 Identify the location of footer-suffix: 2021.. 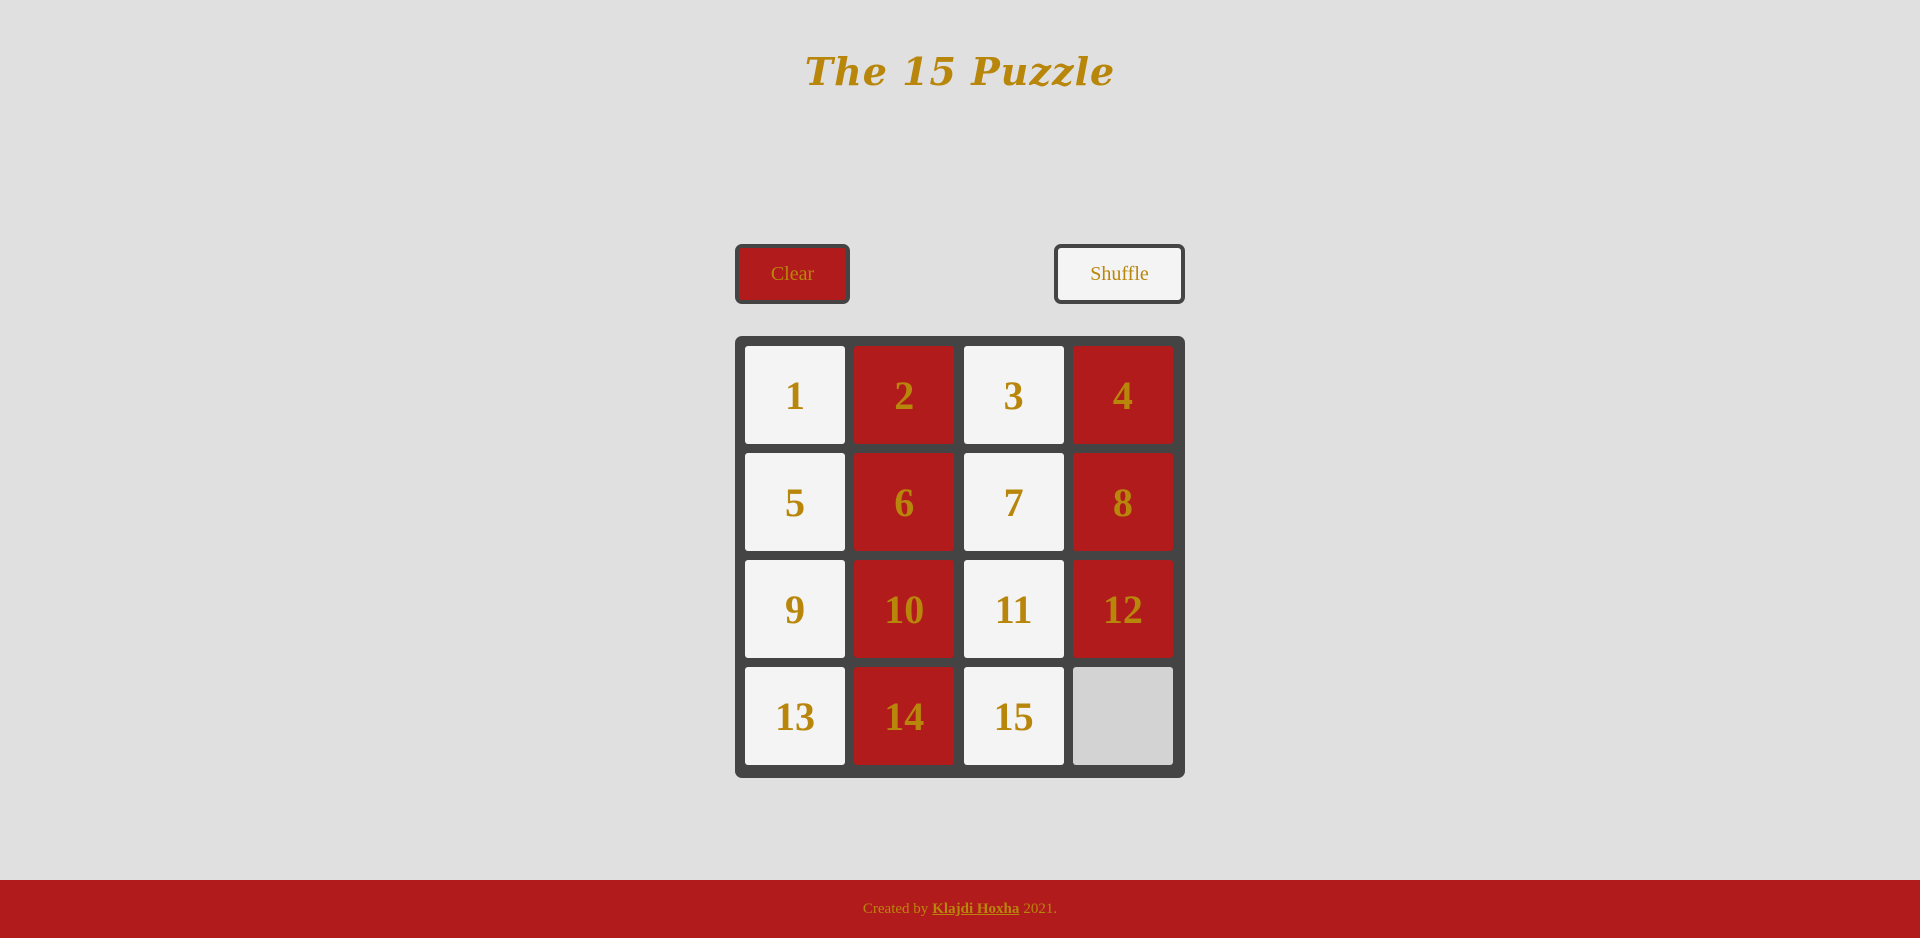
(1040, 908).